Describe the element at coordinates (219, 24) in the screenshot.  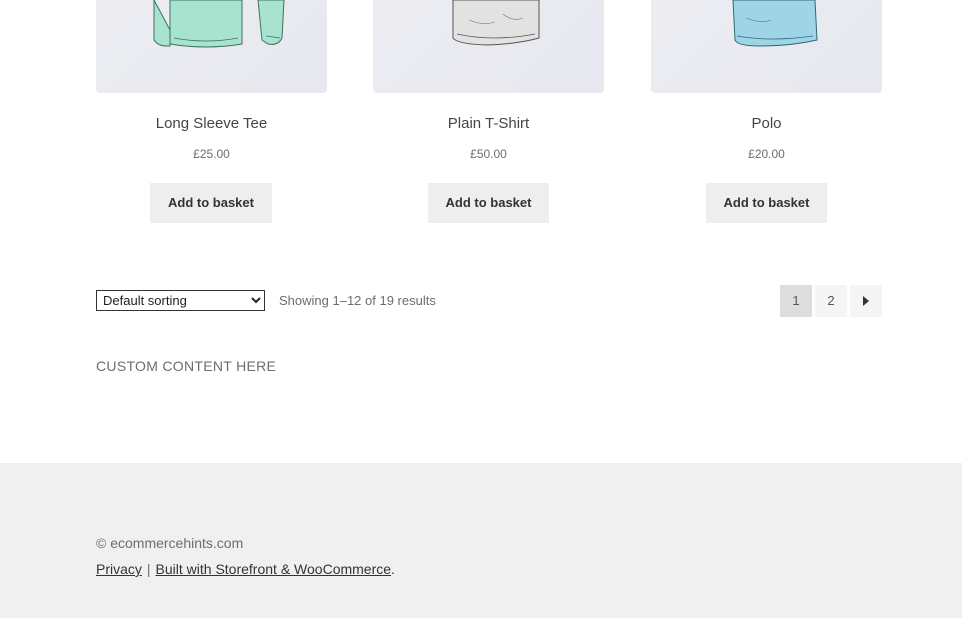
I see `long-sleeve-tee-image` at that location.